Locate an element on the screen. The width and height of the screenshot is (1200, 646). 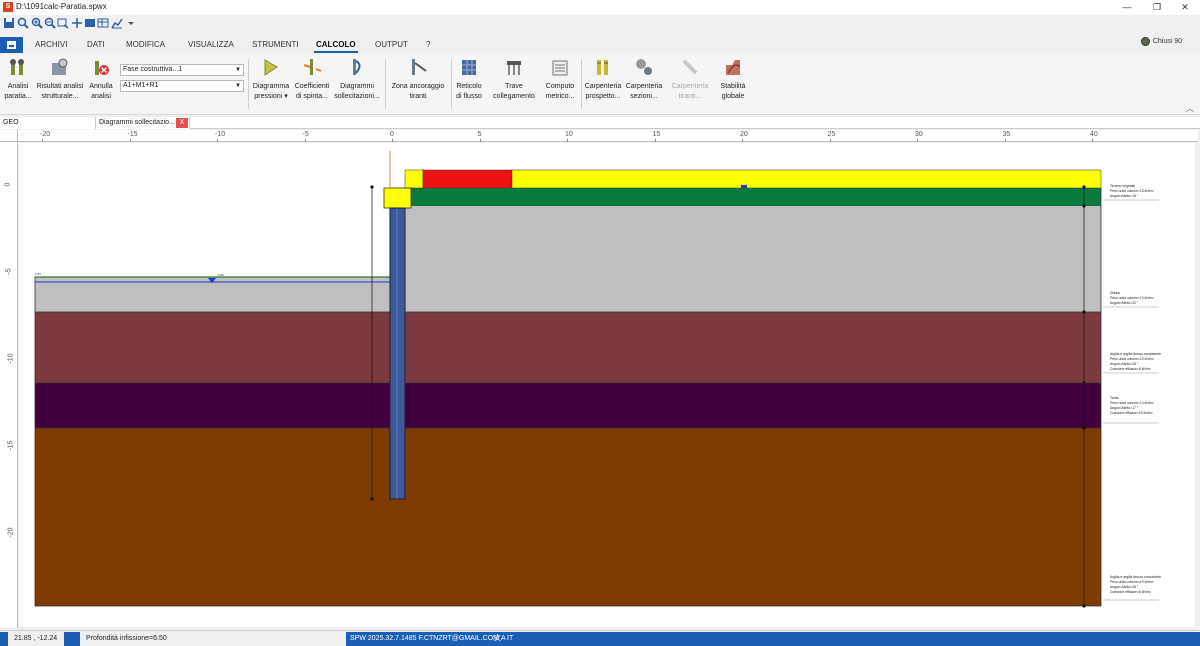
ribbon-separator is located at coordinates (248, 84).